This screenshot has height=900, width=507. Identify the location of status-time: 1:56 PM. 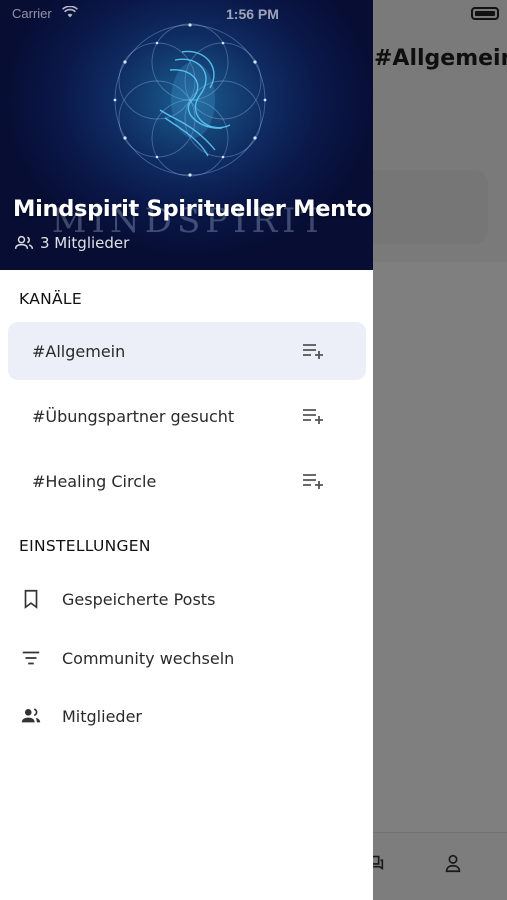
(252, 14).